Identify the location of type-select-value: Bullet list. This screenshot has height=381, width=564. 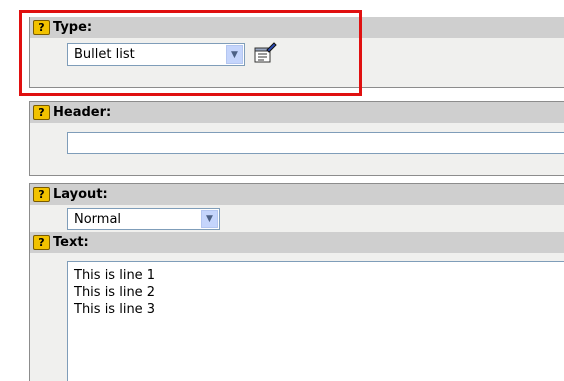
(104, 54).